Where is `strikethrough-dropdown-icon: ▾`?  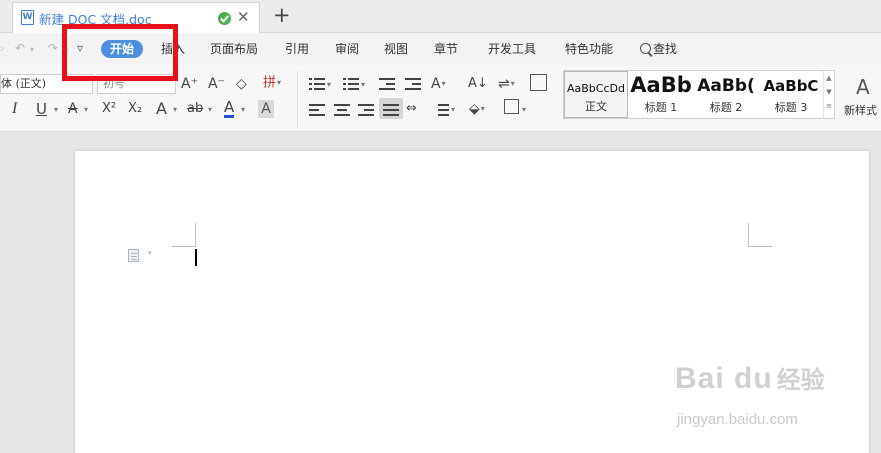 strikethrough-dropdown-icon: ▾ is located at coordinates (86, 109).